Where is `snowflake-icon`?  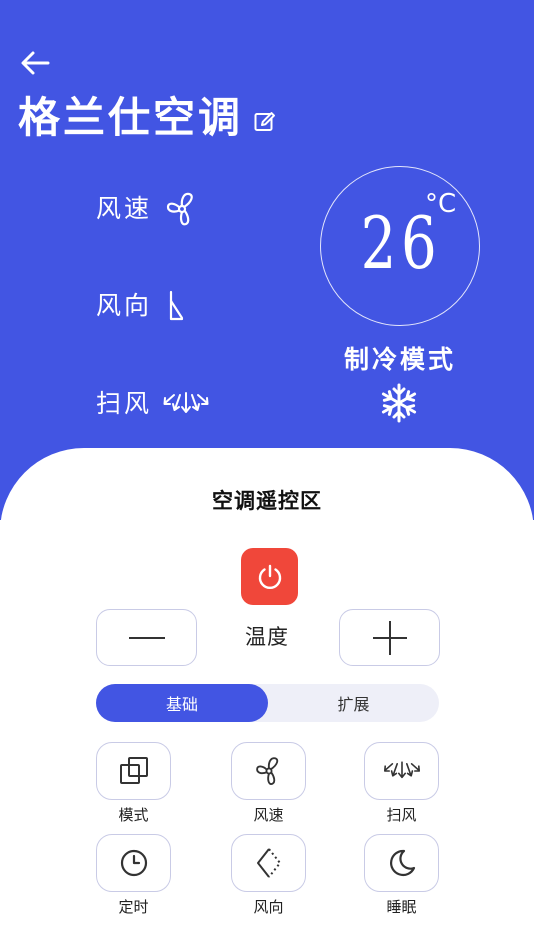
snowflake-icon is located at coordinates (399, 403).